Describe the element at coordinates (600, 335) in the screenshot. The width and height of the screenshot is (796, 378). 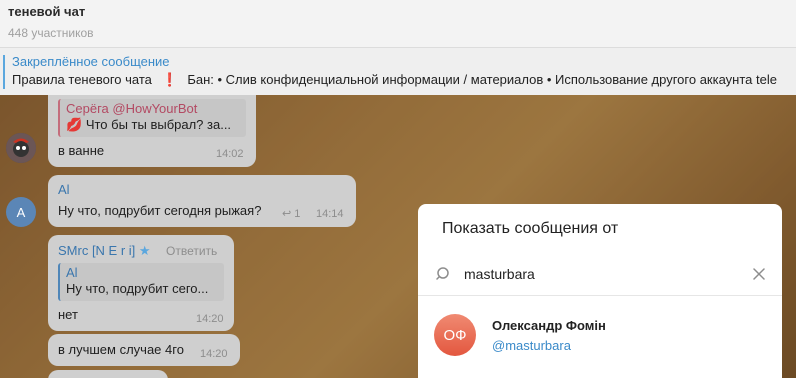
I see `user-result-item: ОФ Олександр Фомін @masturbara` at that location.